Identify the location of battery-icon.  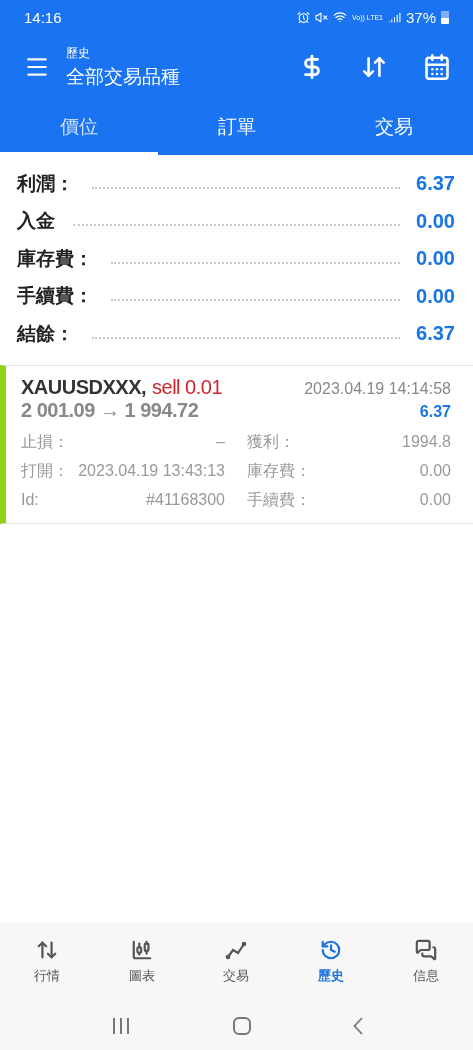
(445, 17).